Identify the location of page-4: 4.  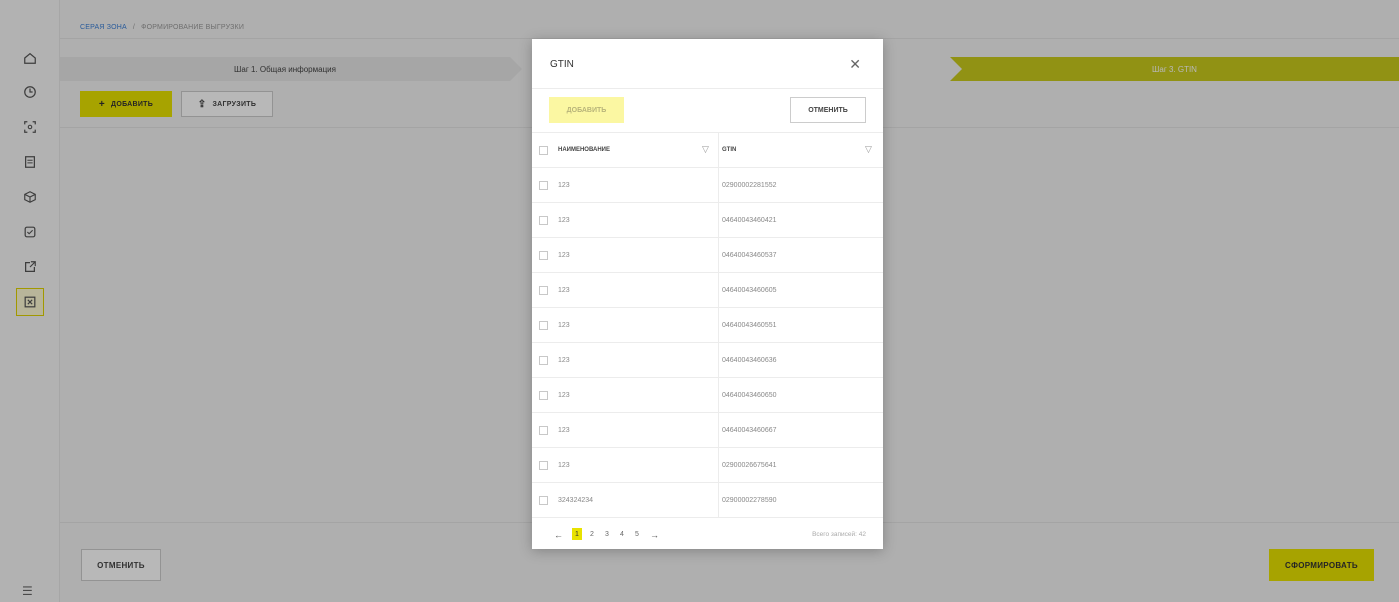
(622, 534).